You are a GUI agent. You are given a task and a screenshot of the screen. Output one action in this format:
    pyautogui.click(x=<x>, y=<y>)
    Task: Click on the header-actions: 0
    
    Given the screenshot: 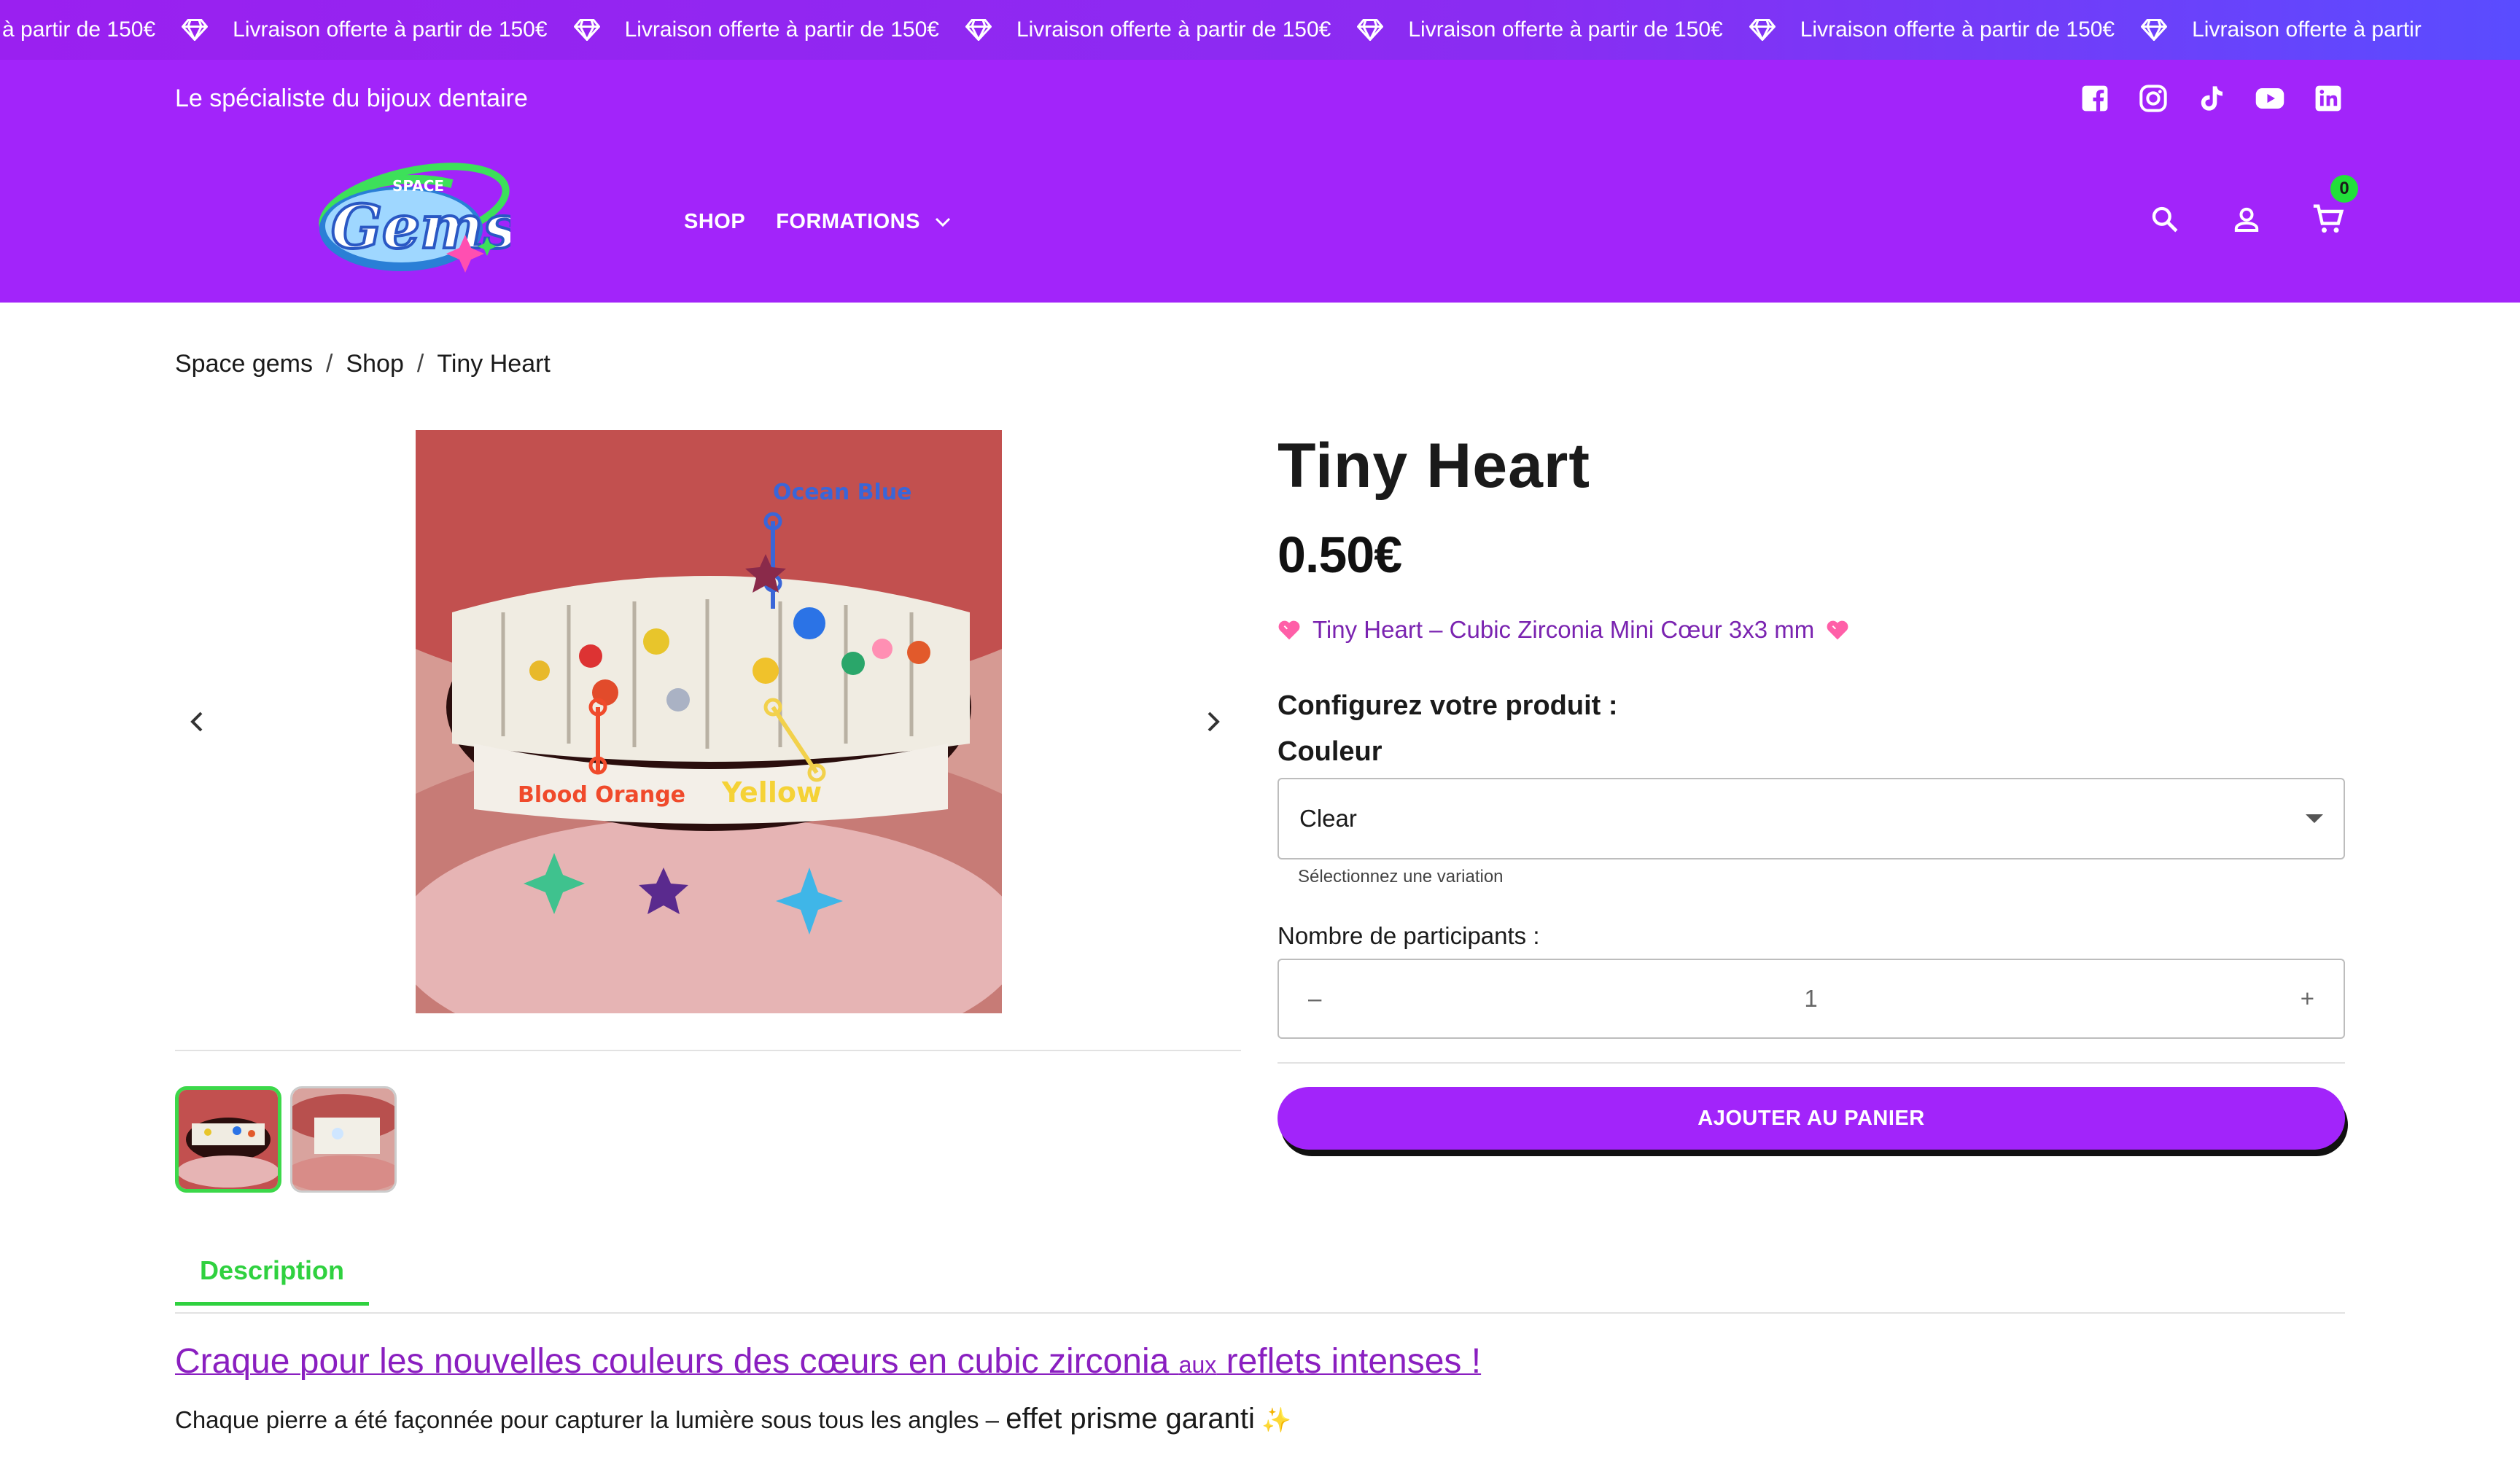 What is the action you would take?
    pyautogui.click(x=2253, y=205)
    